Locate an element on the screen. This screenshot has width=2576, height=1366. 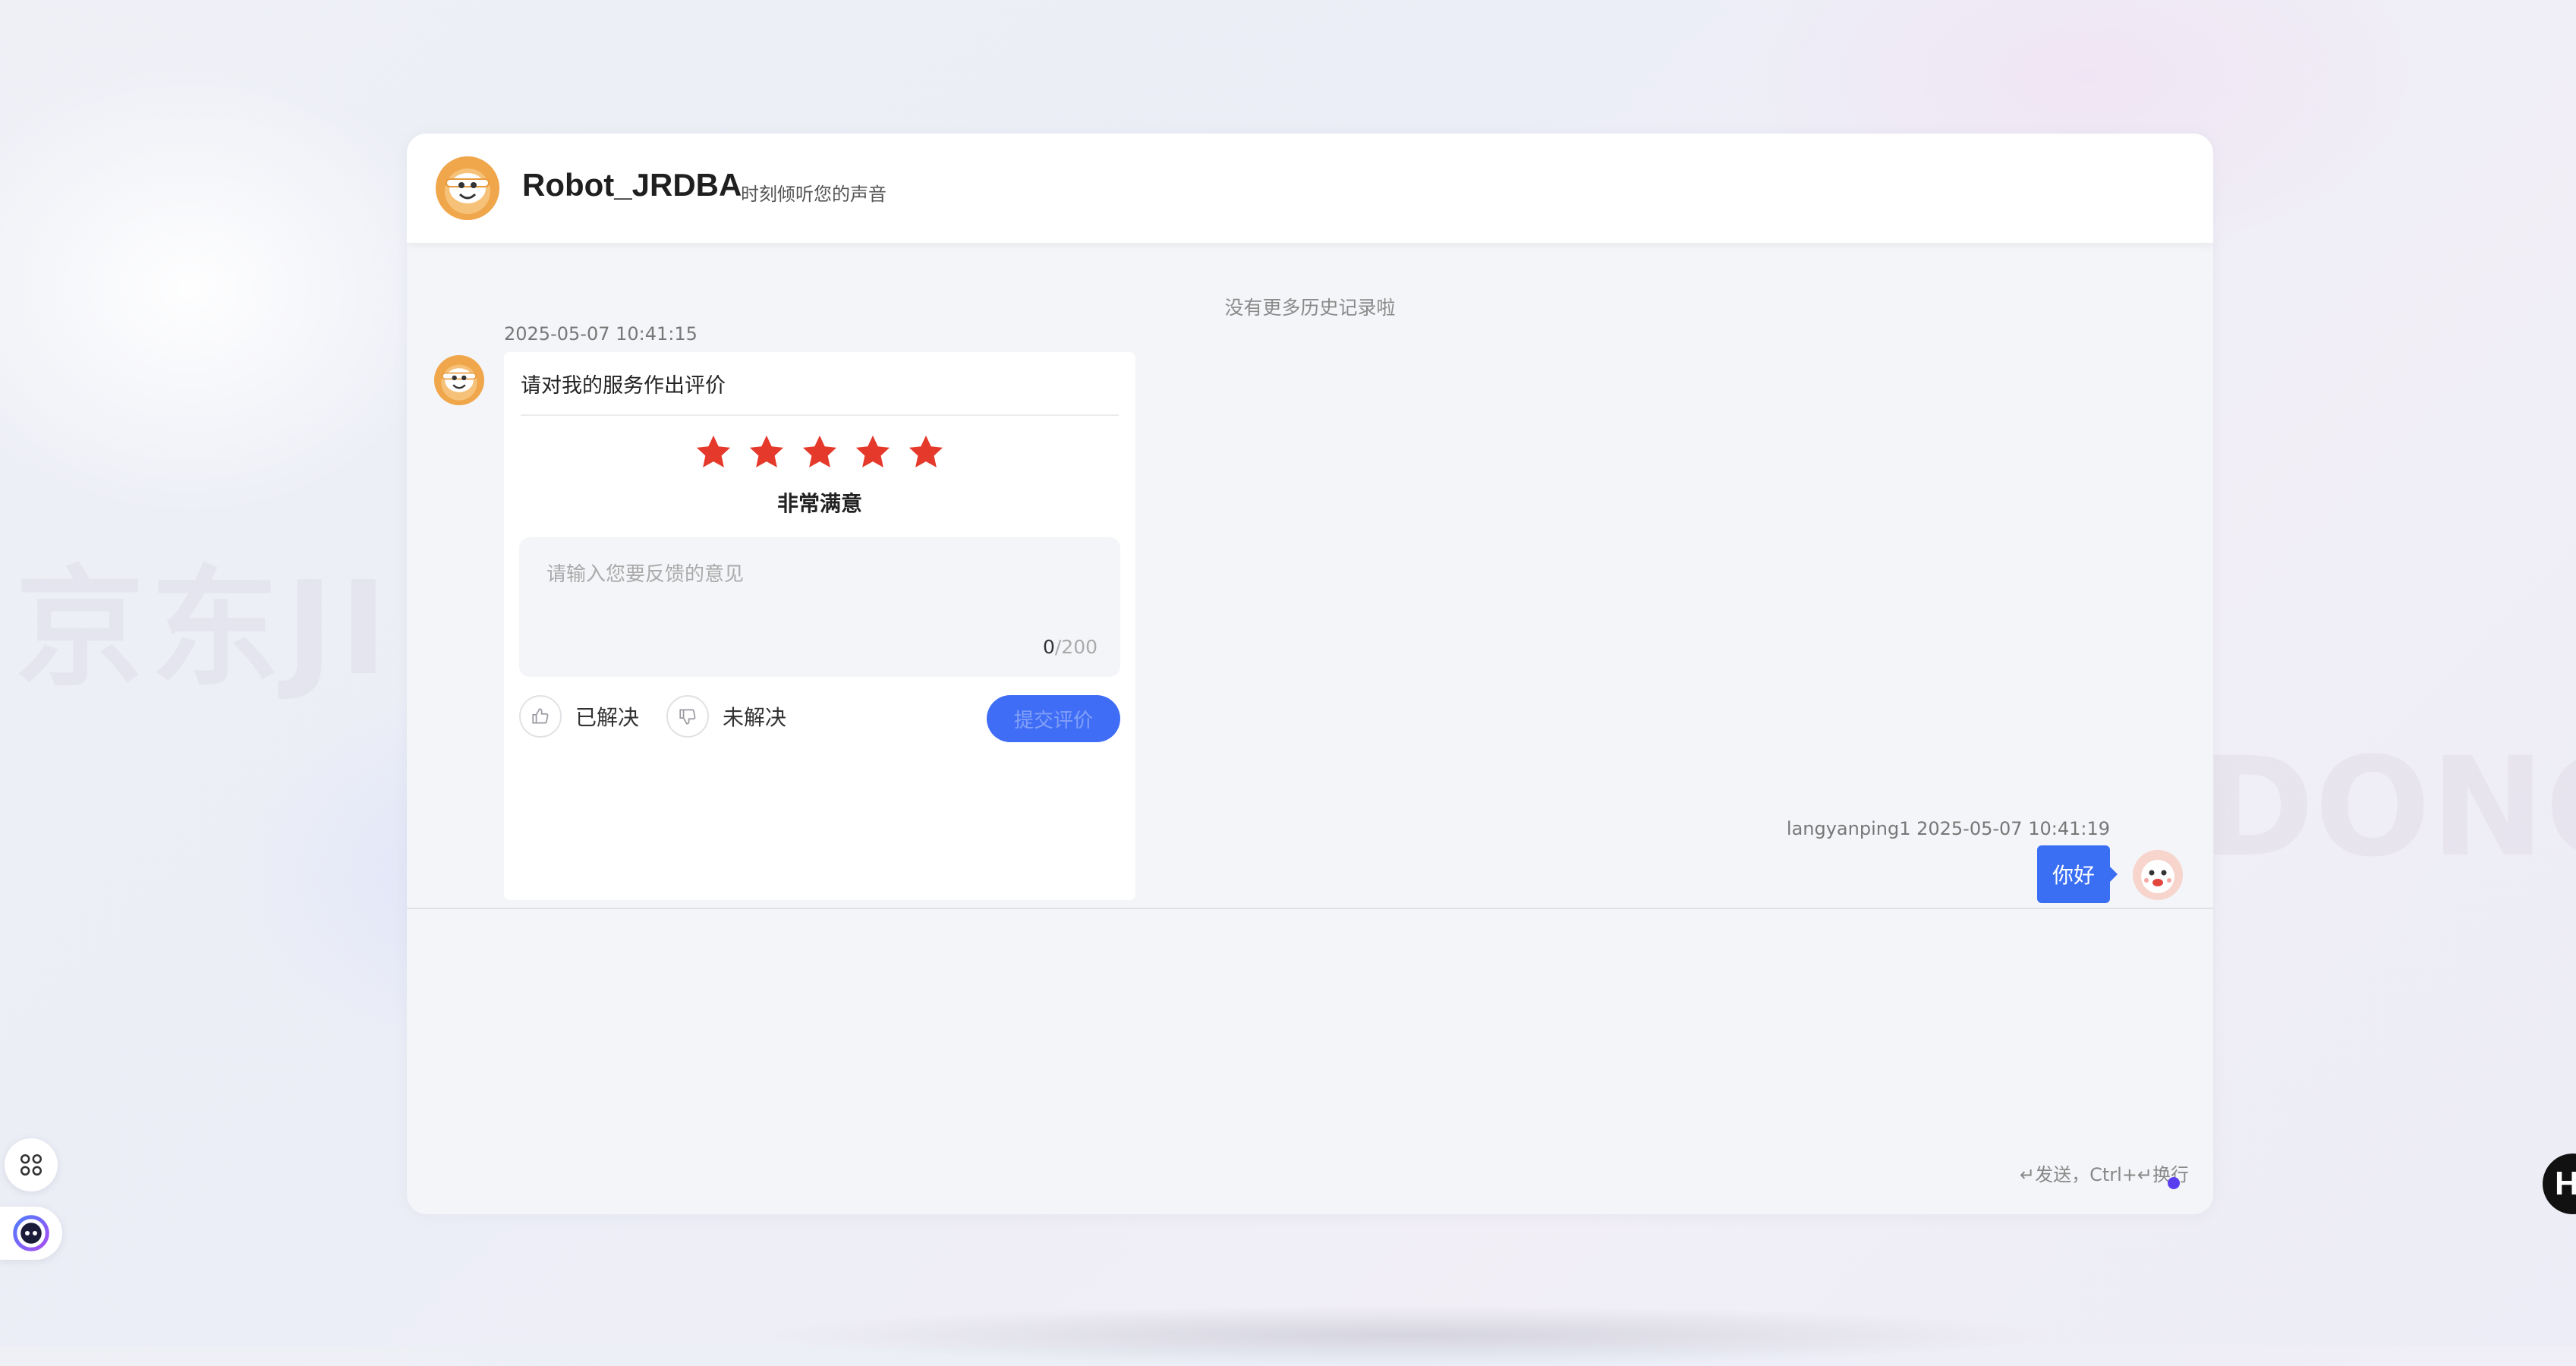
send-hint: ↵发送，Ctrl+↵换行 is located at coordinates (2104, 1174).